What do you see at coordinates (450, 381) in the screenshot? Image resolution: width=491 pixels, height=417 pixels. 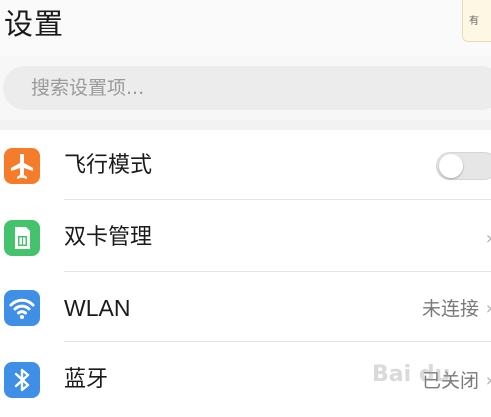 I see `bluetooth-status: 已关闭` at bounding box center [450, 381].